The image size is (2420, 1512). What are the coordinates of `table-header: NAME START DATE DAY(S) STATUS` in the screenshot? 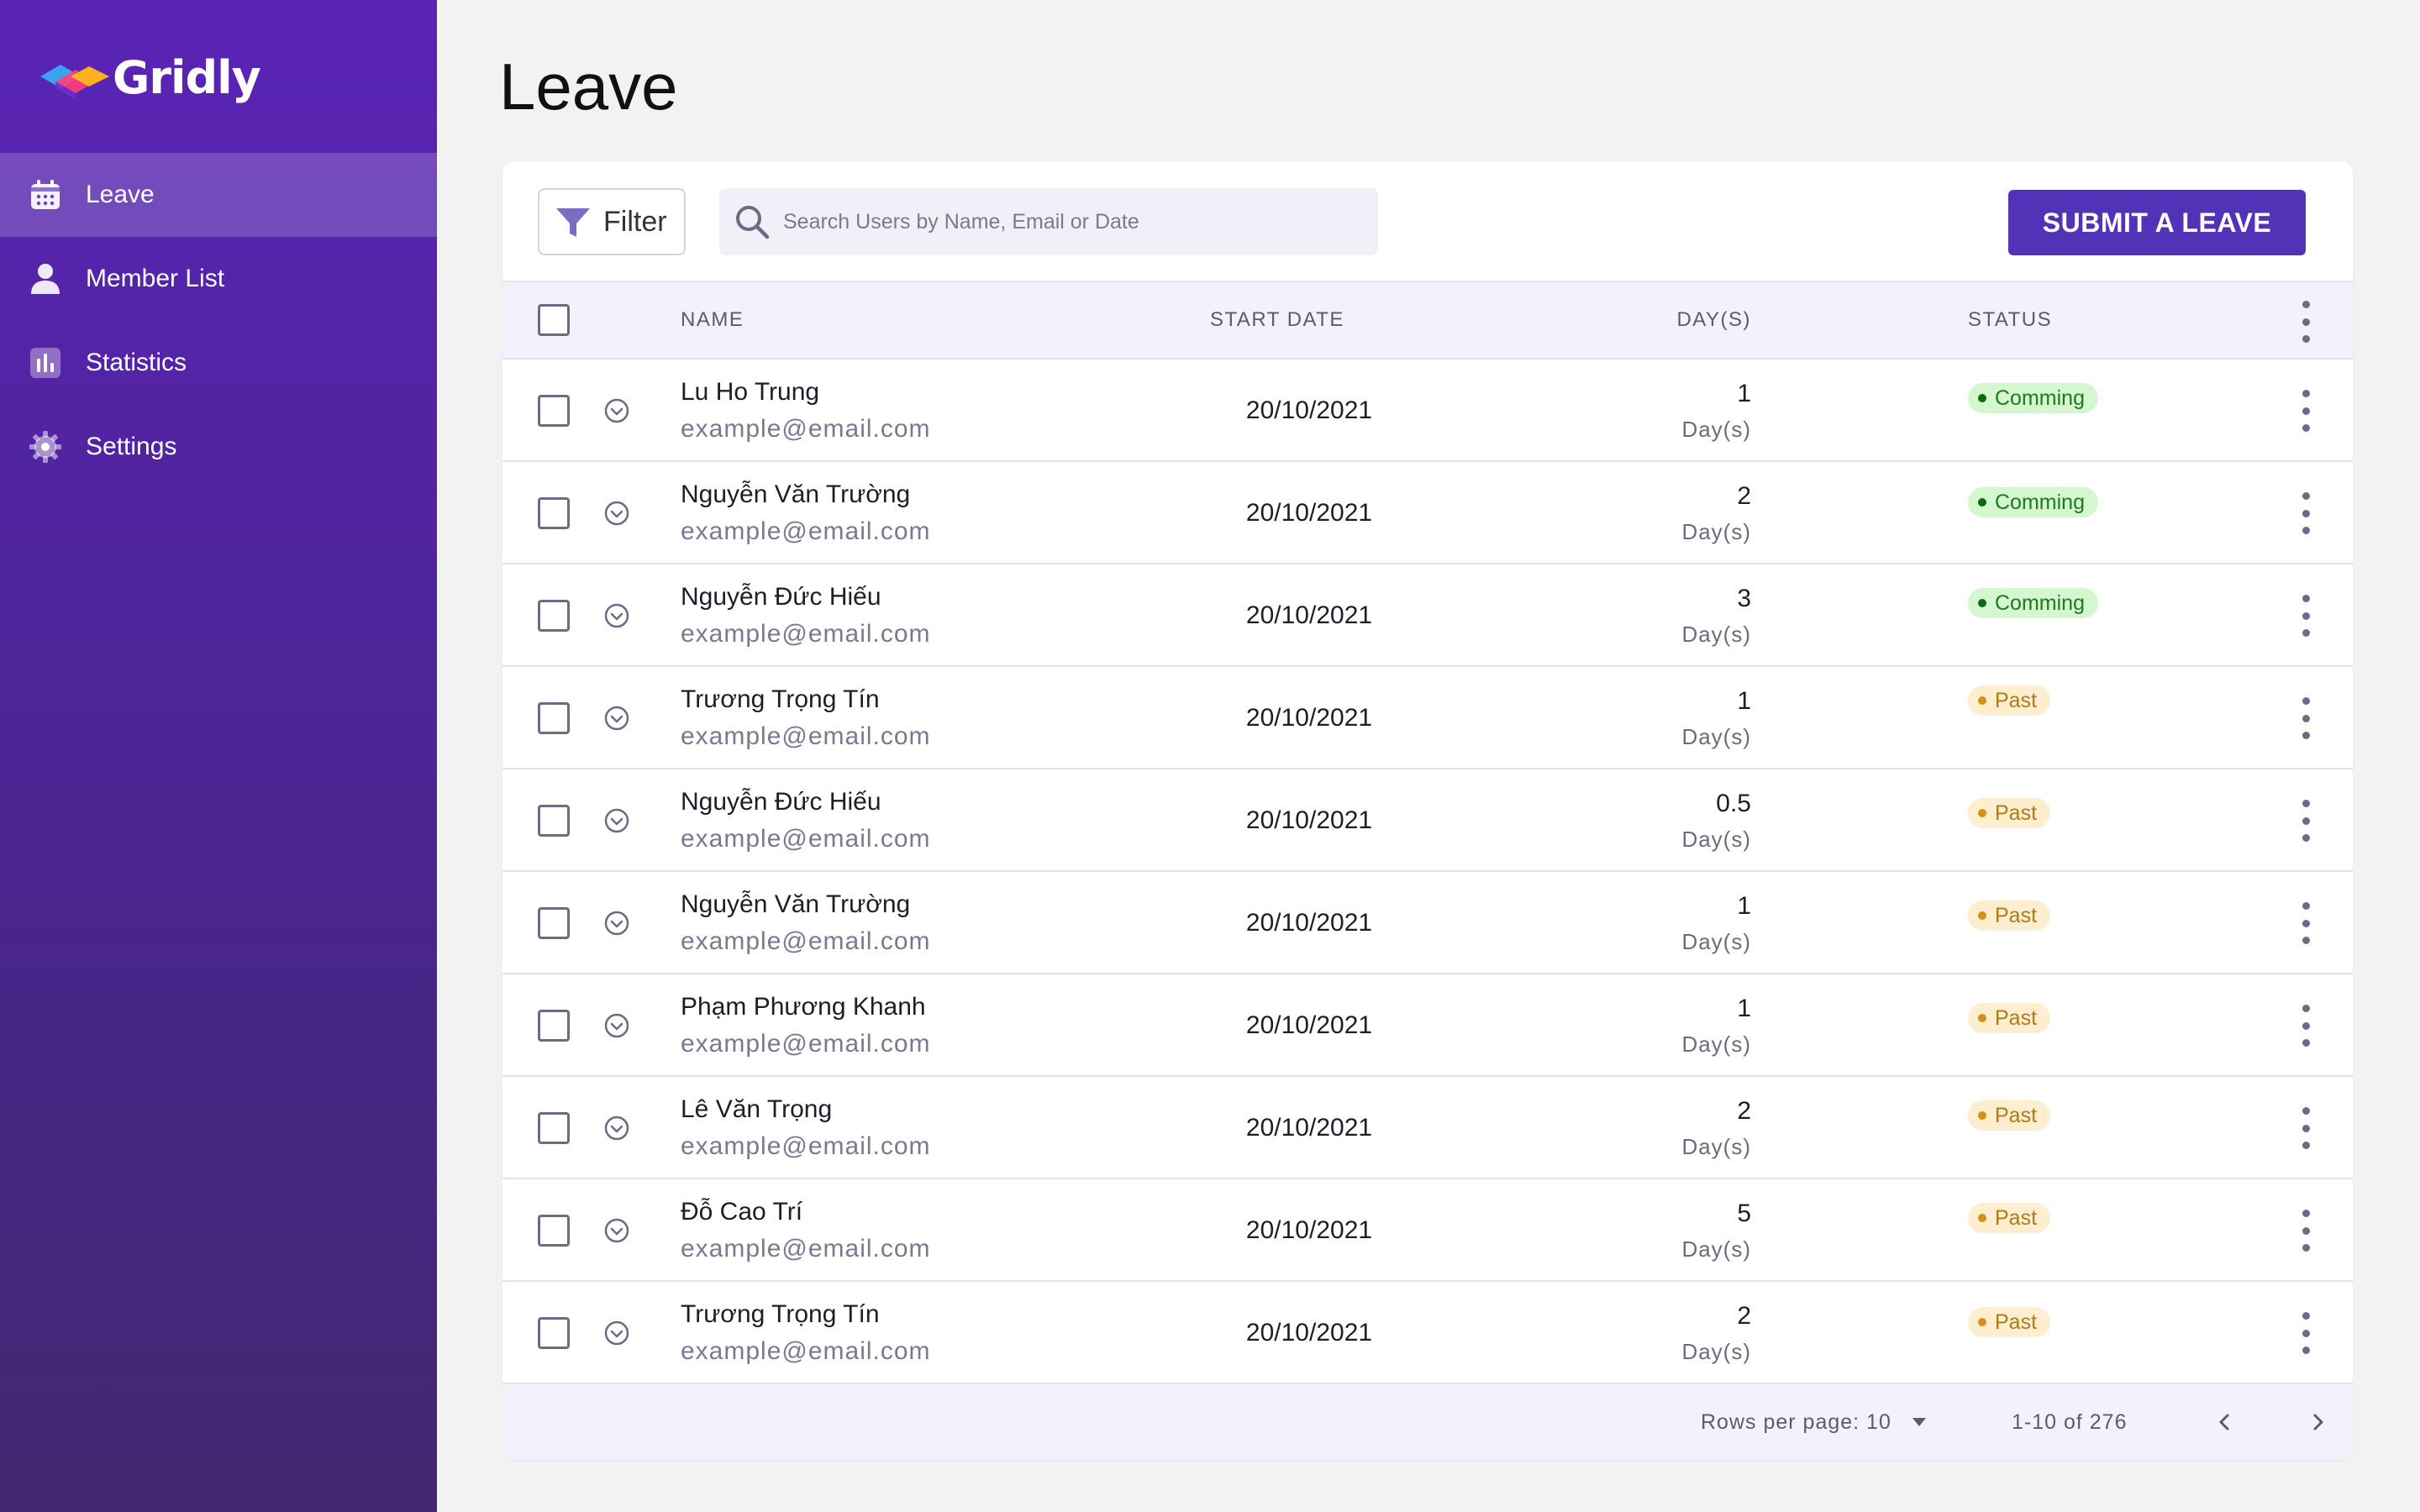 It's located at (1427, 320).